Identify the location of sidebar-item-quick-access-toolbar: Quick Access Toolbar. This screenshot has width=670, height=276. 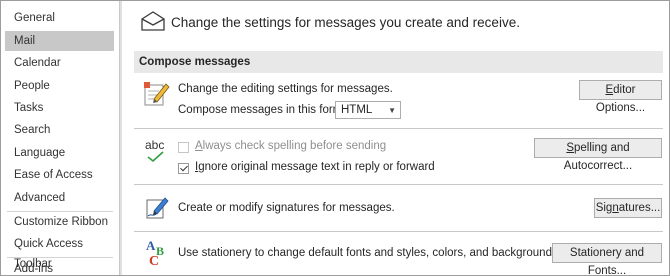
(59, 252).